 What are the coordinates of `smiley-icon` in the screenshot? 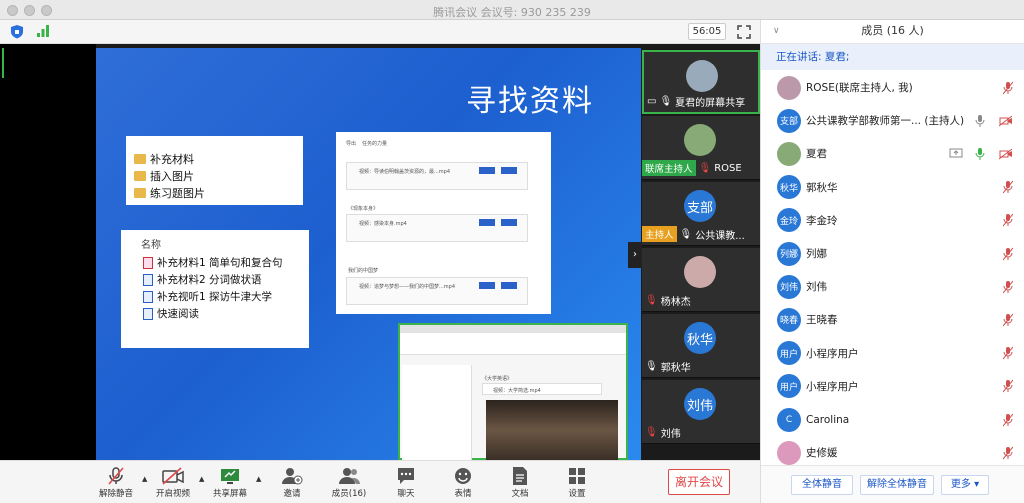 It's located at (463, 476).